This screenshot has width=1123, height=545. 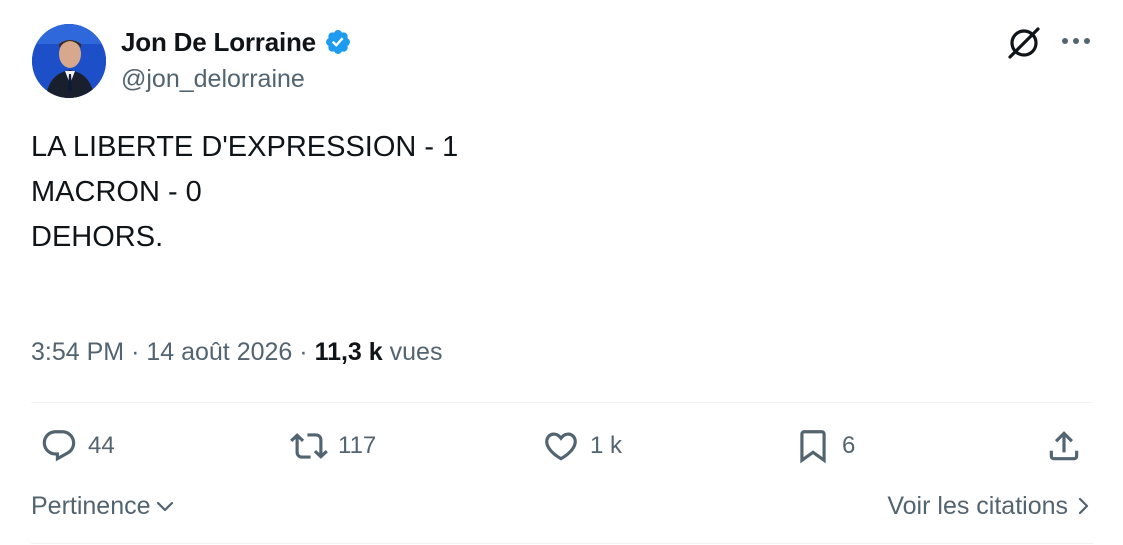 What do you see at coordinates (977, 506) in the screenshot?
I see `quotes-label: Voir les citations` at bounding box center [977, 506].